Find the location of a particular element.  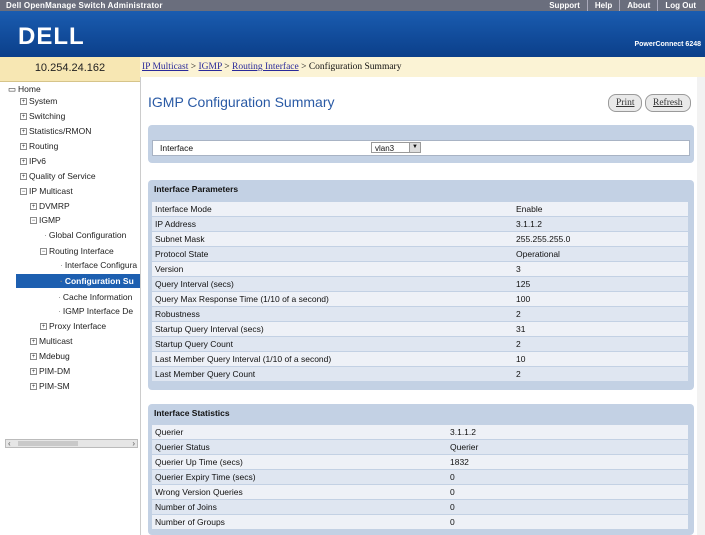

nav-item-routing: + Routing is located at coordinates (39, 146).